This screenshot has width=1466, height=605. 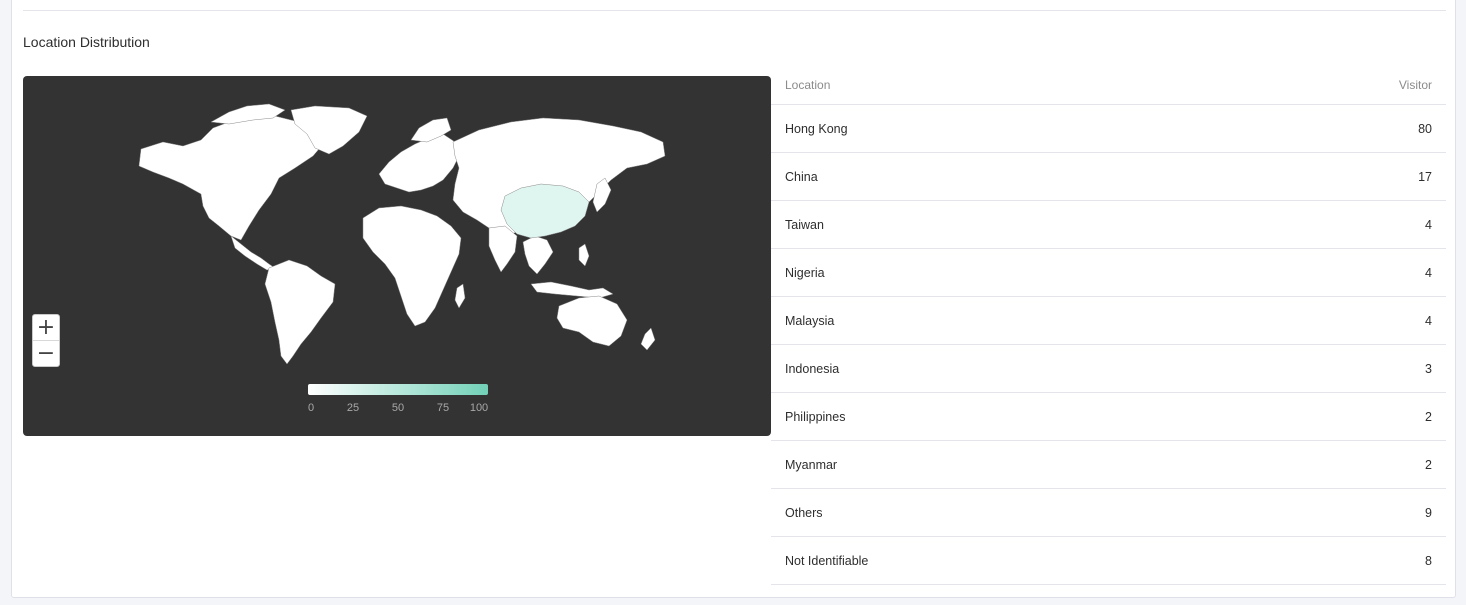 What do you see at coordinates (805, 272) in the screenshot?
I see `location-name: Nigeria` at bounding box center [805, 272].